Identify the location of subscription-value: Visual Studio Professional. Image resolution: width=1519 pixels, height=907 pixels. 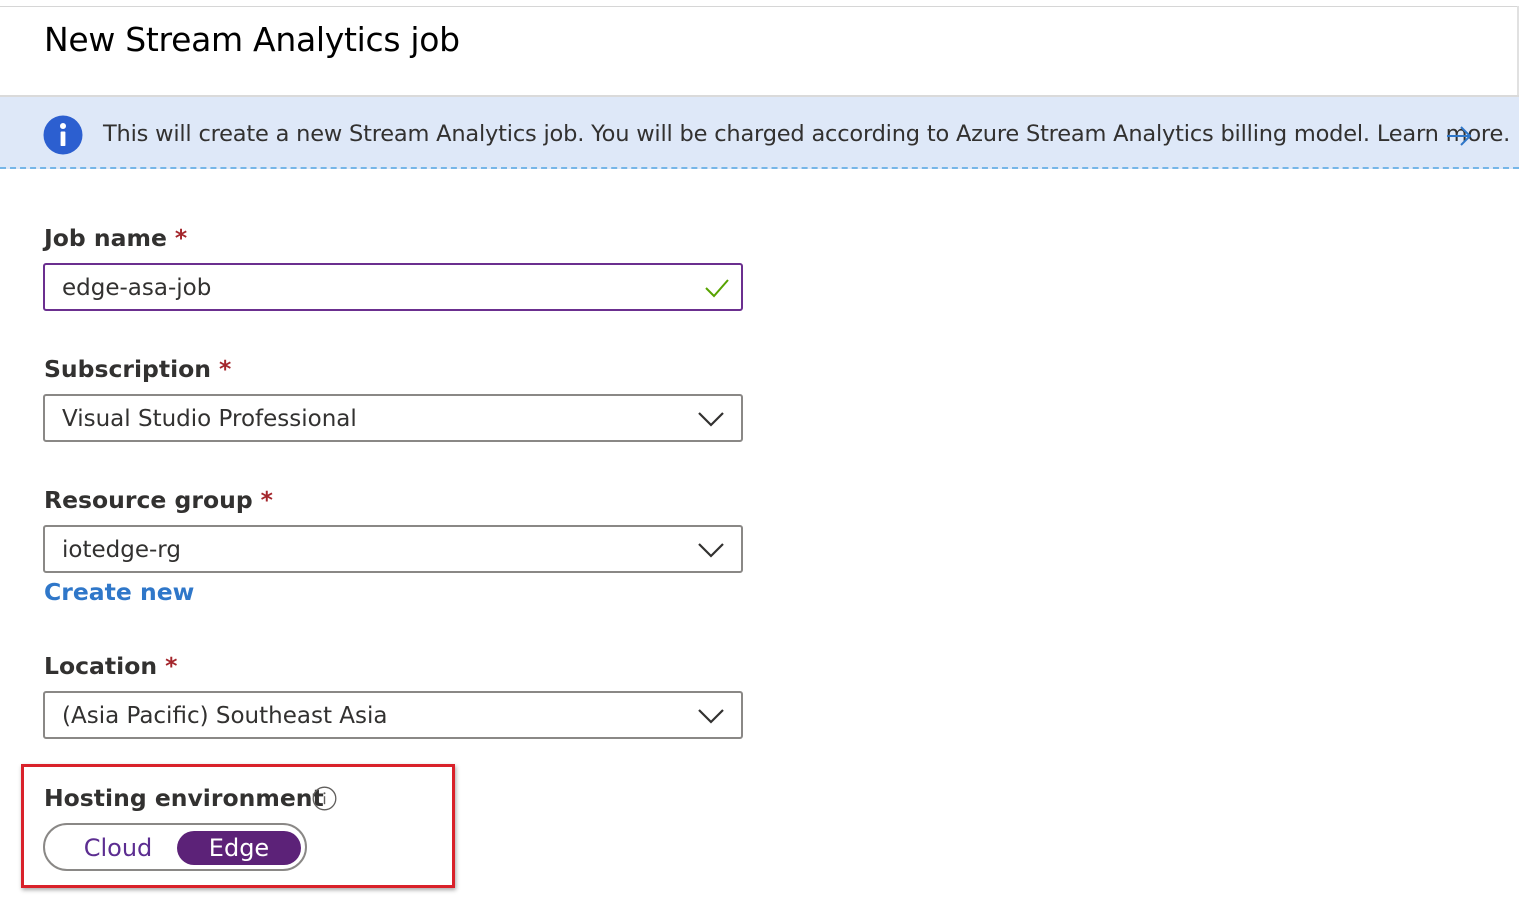
(209, 419).